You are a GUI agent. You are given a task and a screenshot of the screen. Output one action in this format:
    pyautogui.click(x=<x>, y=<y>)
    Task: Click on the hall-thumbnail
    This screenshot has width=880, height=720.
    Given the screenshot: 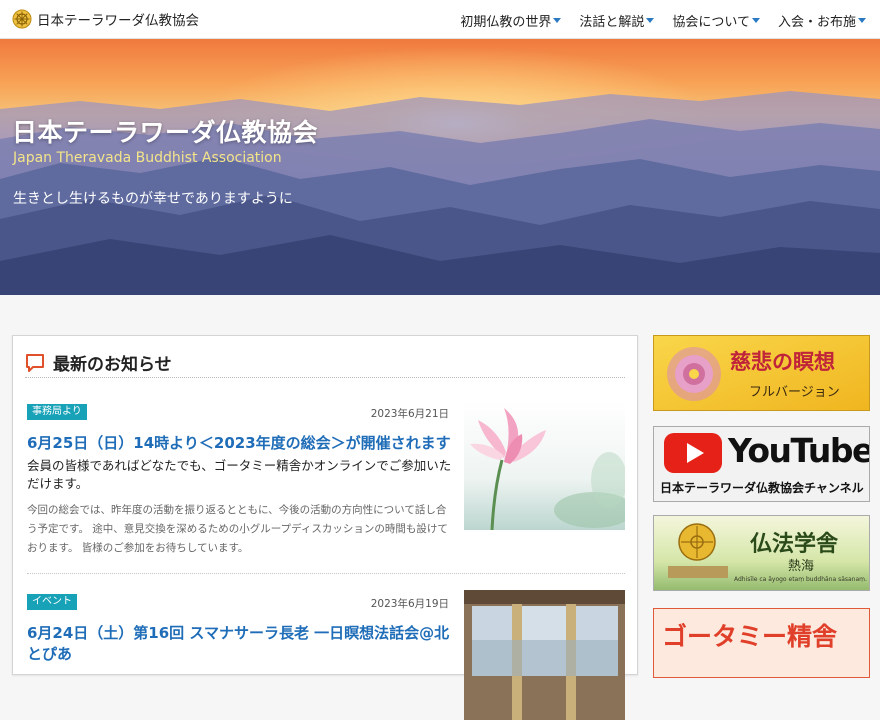 What is the action you would take?
    pyautogui.click(x=544, y=655)
    